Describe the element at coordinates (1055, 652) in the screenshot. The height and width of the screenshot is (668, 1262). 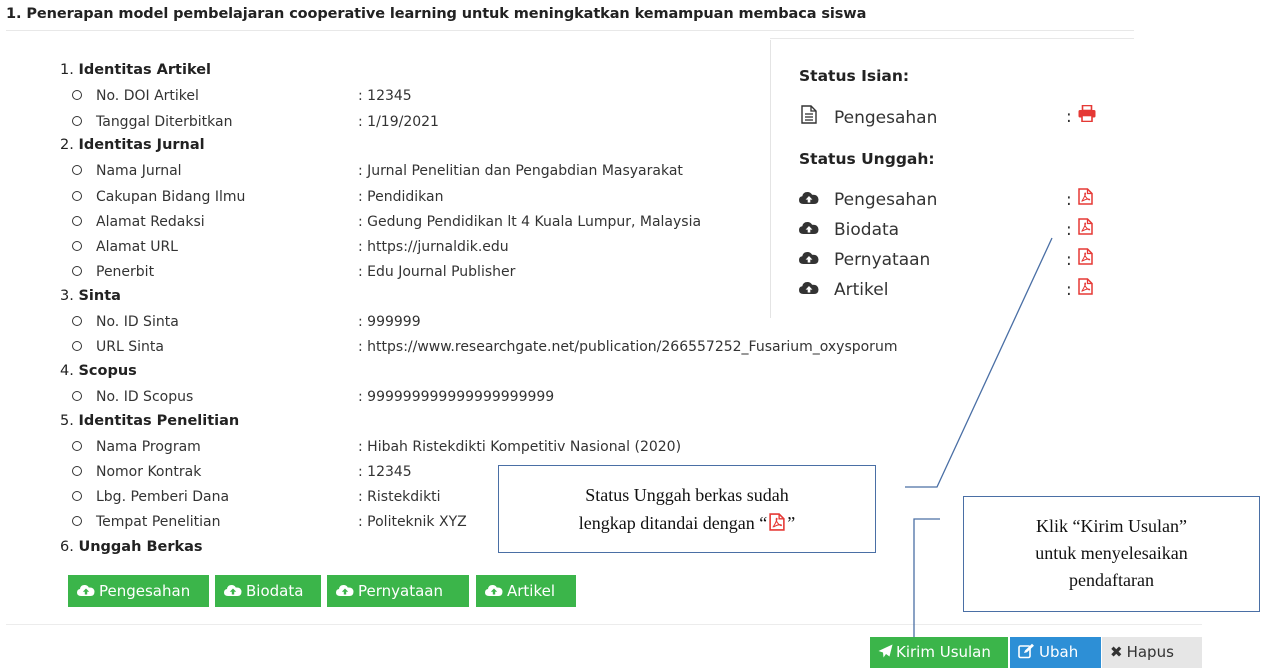
I see `ubah-button: Ubah` at that location.